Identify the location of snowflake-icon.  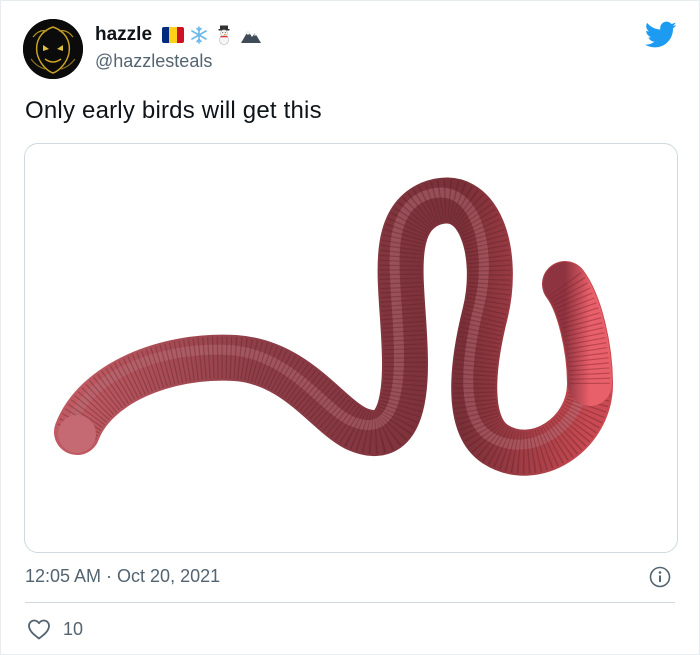
(199, 35).